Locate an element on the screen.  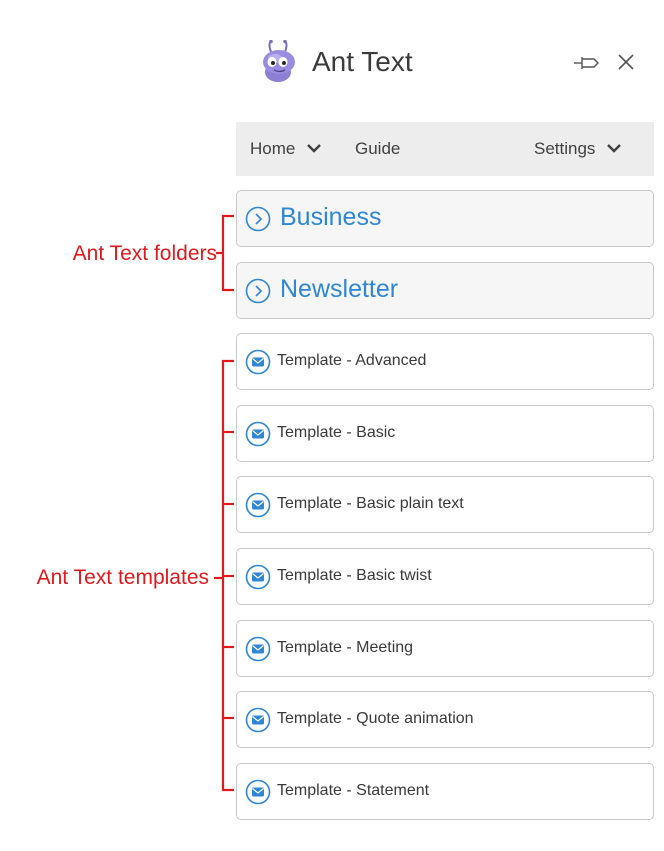
annotation-templates-label: Ant Text templates is located at coordinates (122, 577).